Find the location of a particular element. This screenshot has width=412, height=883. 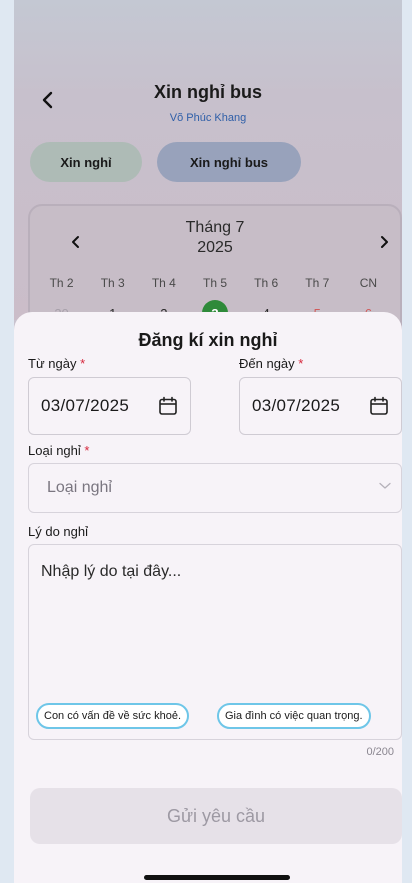

page-title: Xin nghỉ bus is located at coordinates (208, 92).